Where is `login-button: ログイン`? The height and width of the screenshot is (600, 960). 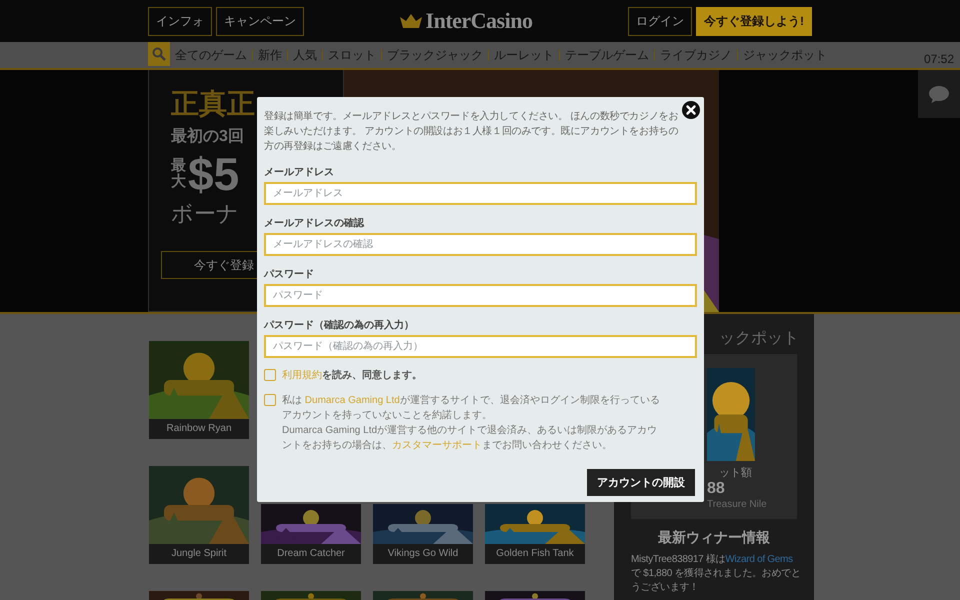 login-button: ログイン is located at coordinates (660, 21).